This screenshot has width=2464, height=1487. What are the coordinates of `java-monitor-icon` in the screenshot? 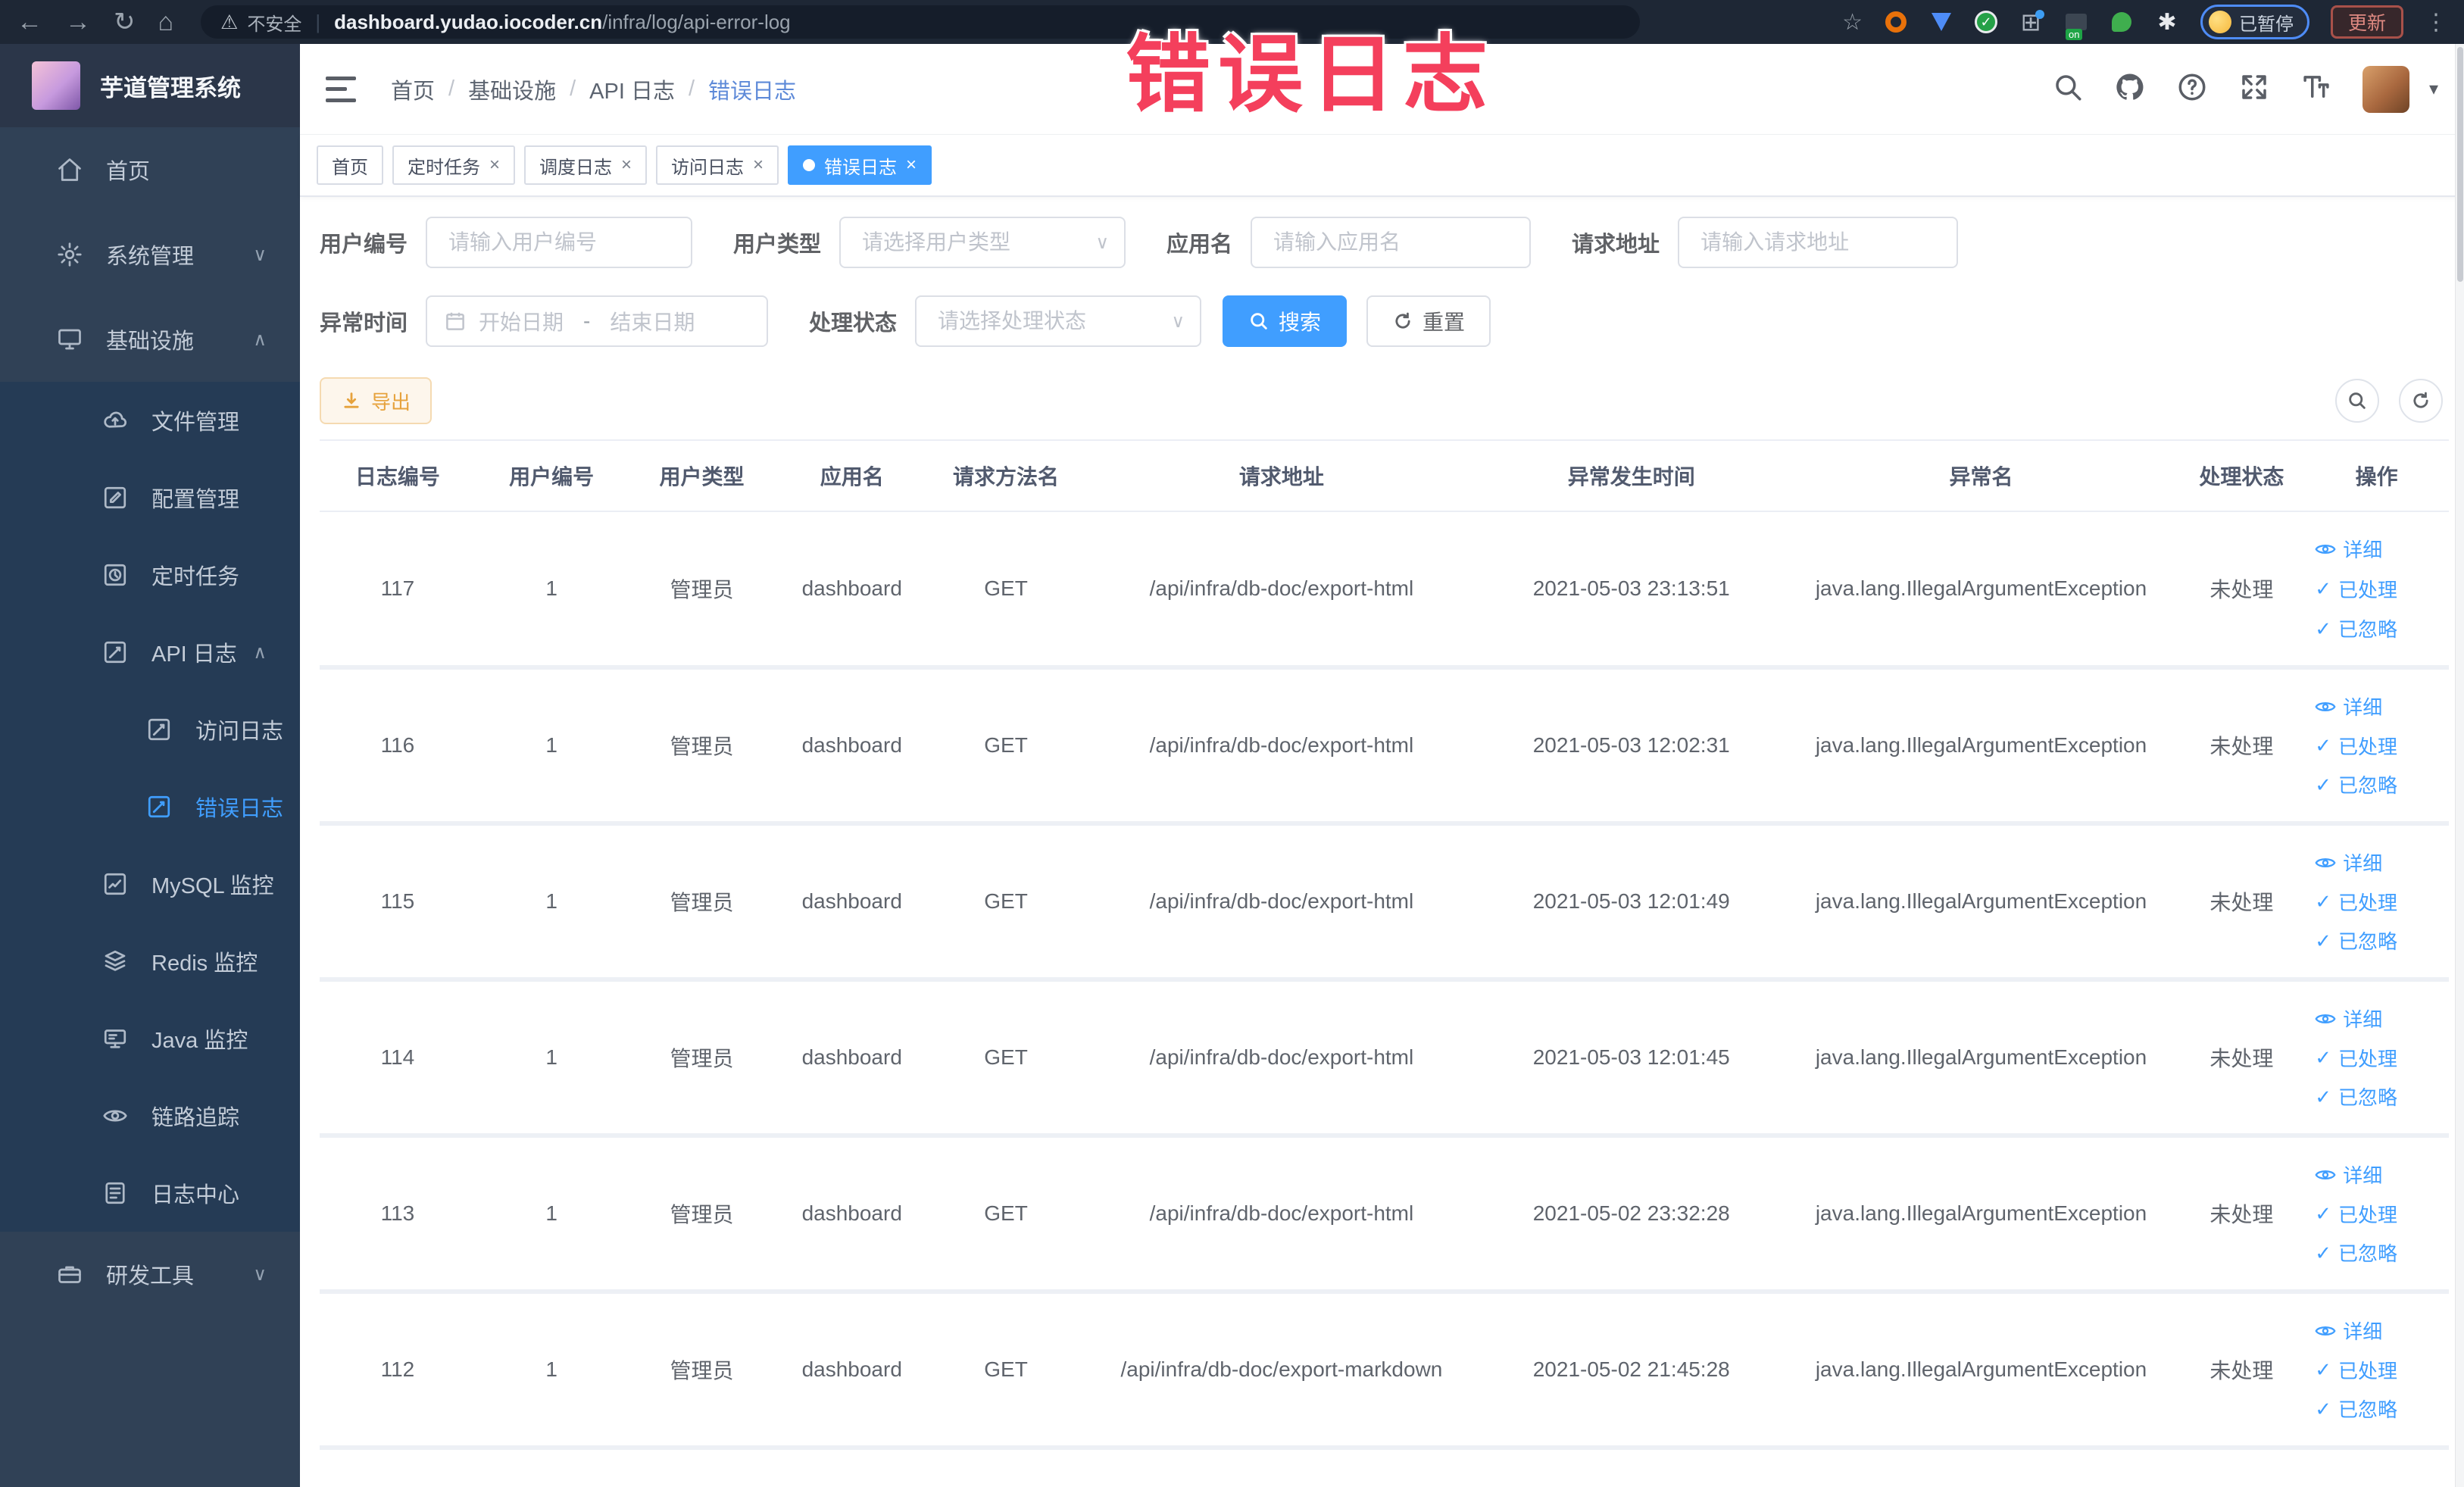 It's located at (115, 1038).